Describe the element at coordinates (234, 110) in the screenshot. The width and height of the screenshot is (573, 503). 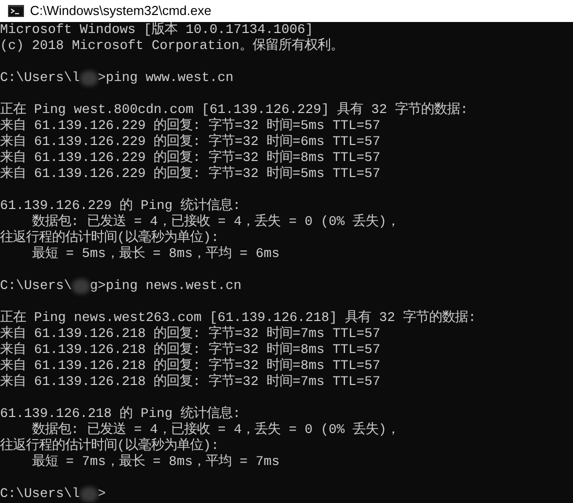
I see `console-line: 正在 Ping west.800cdn.com [61.139.126.229] 具有 32 字节的数据:` at that location.